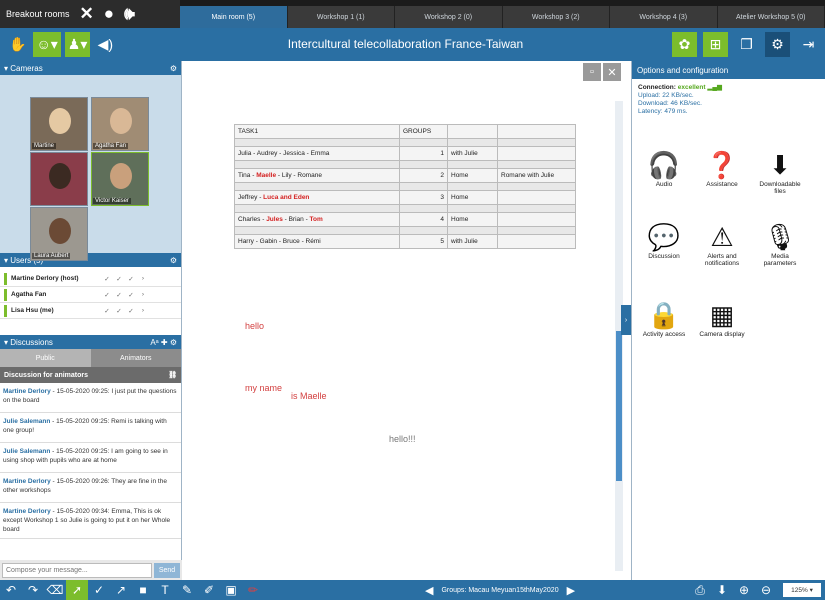  Describe the element at coordinates (722, 168) in the screenshot. I see `option-assistance: ❓ Assistance` at that location.